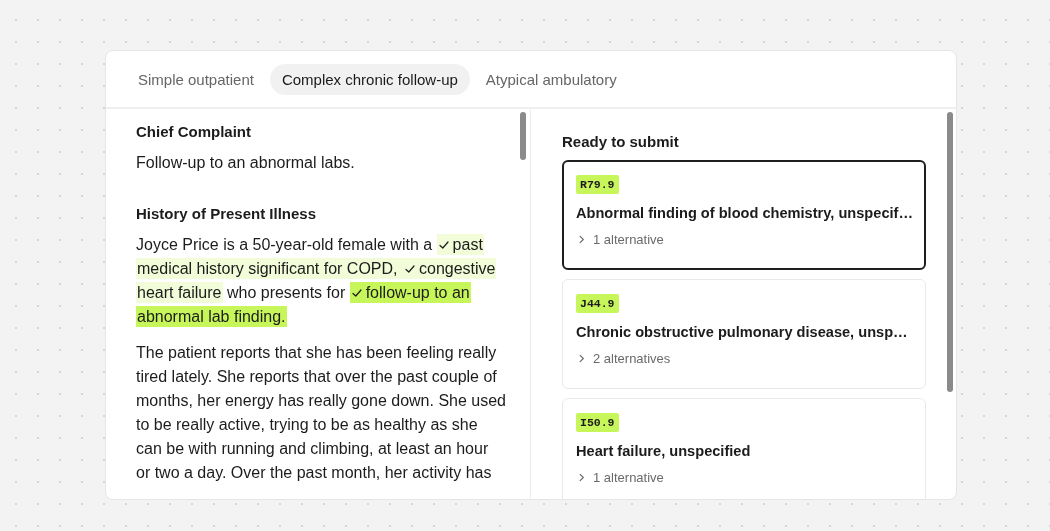 Image resolution: width=1050 pixels, height=531 pixels. What do you see at coordinates (551, 79) in the screenshot?
I see `tab: Atypical ambulatory` at bounding box center [551, 79].